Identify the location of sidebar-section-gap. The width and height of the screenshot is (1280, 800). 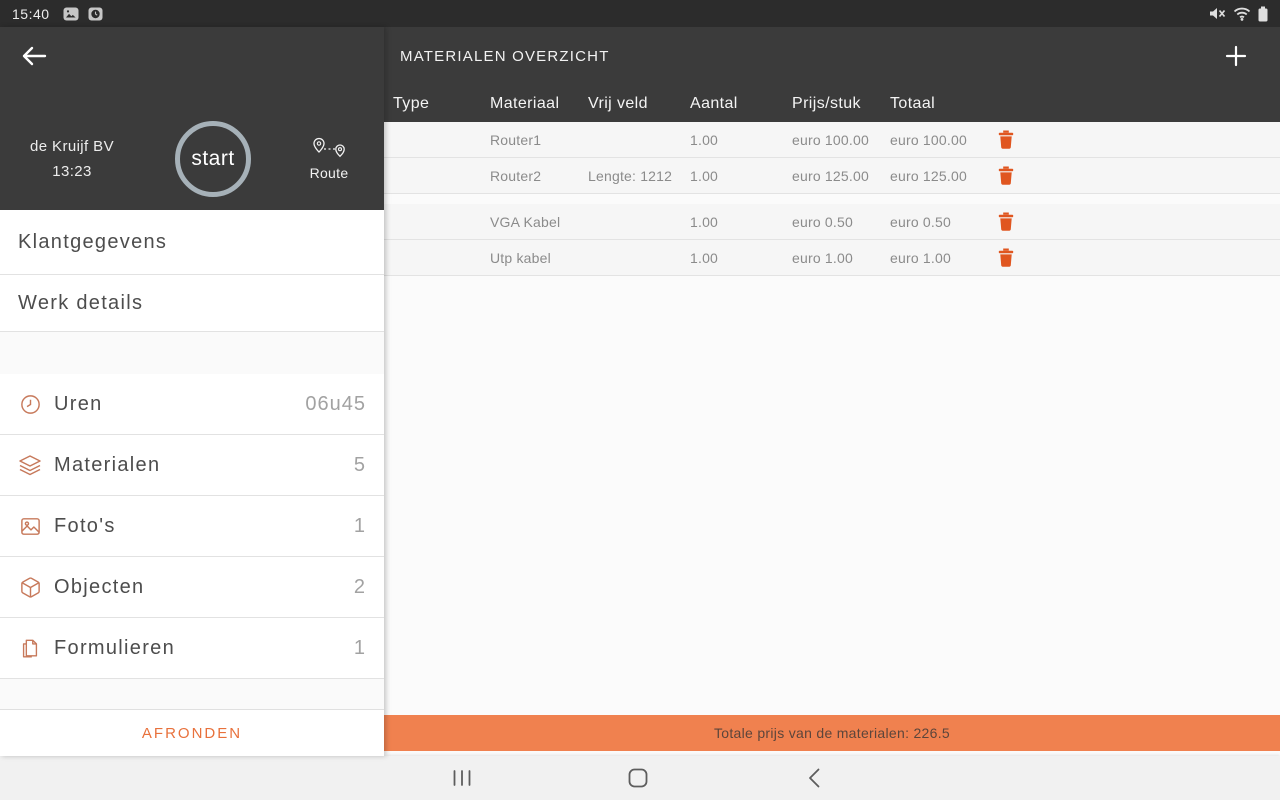
(192, 353).